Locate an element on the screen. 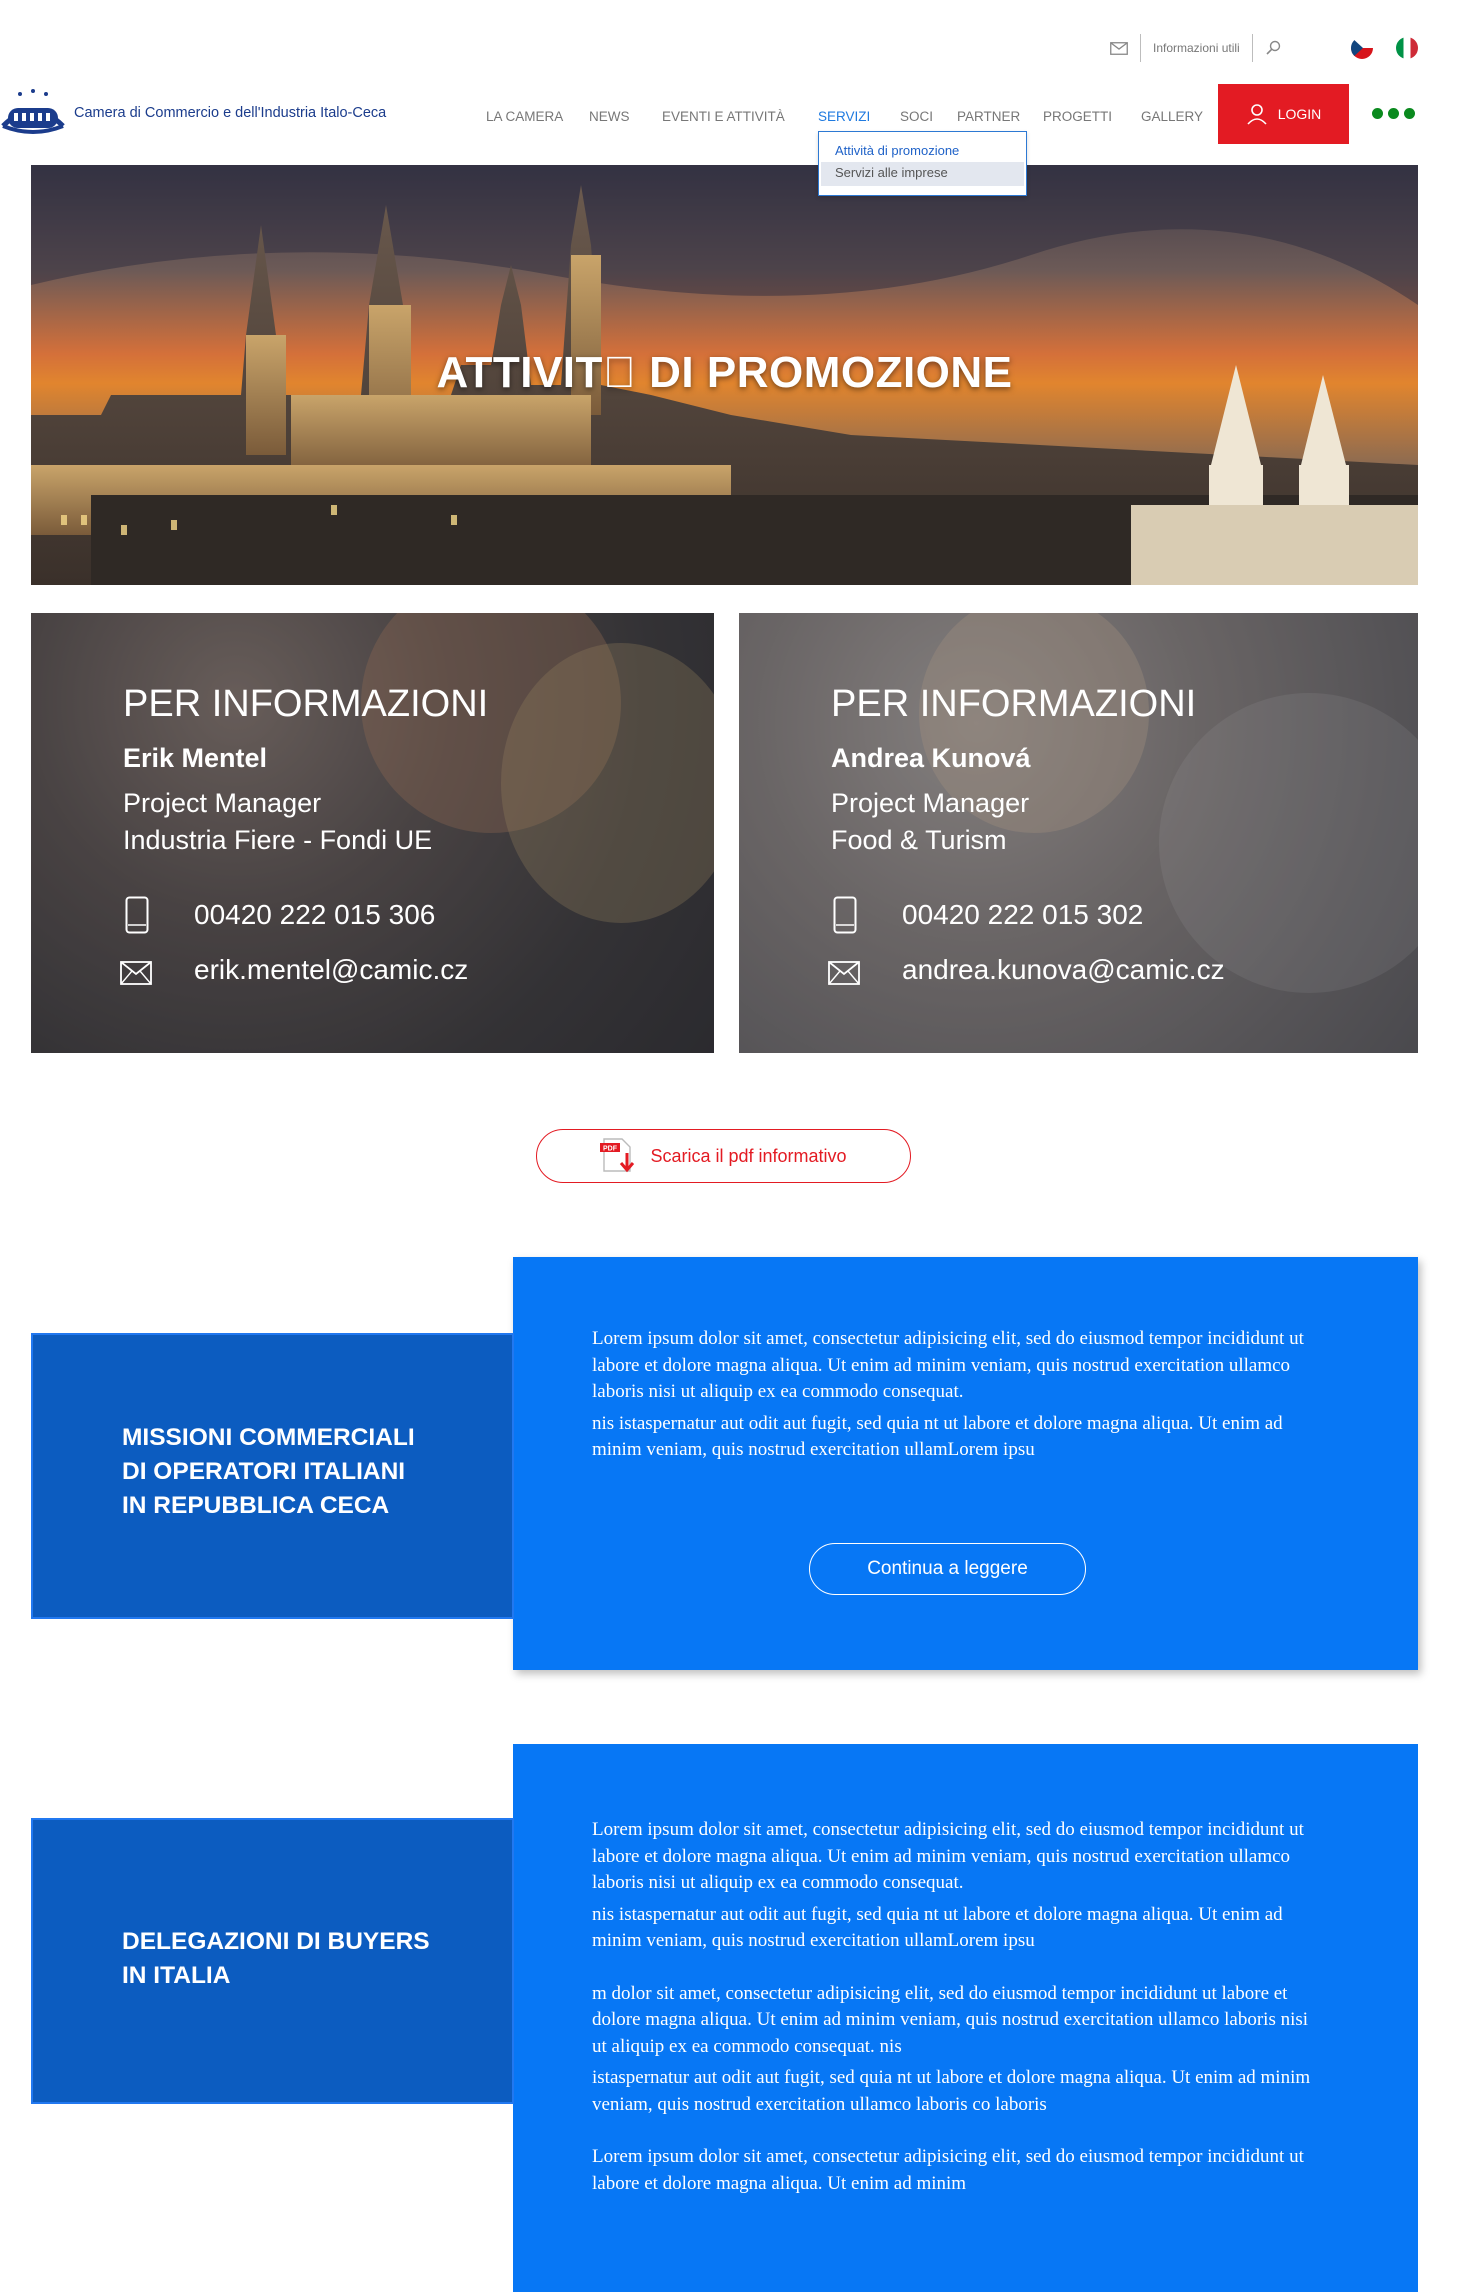  read-more-button: Continua a leggere is located at coordinates (947, 1569).